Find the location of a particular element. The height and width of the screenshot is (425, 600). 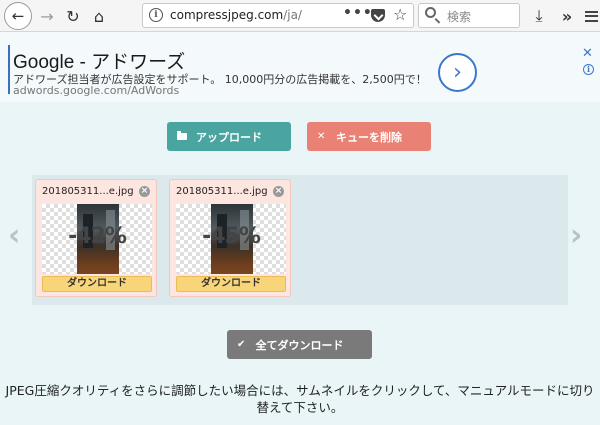

ad-info-icon: i is located at coordinates (588, 69).